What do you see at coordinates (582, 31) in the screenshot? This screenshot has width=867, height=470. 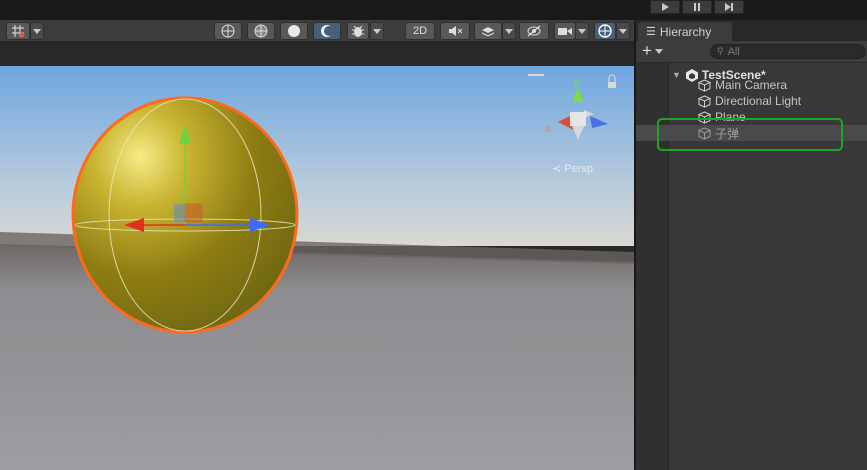 I see `camera-dropdown` at bounding box center [582, 31].